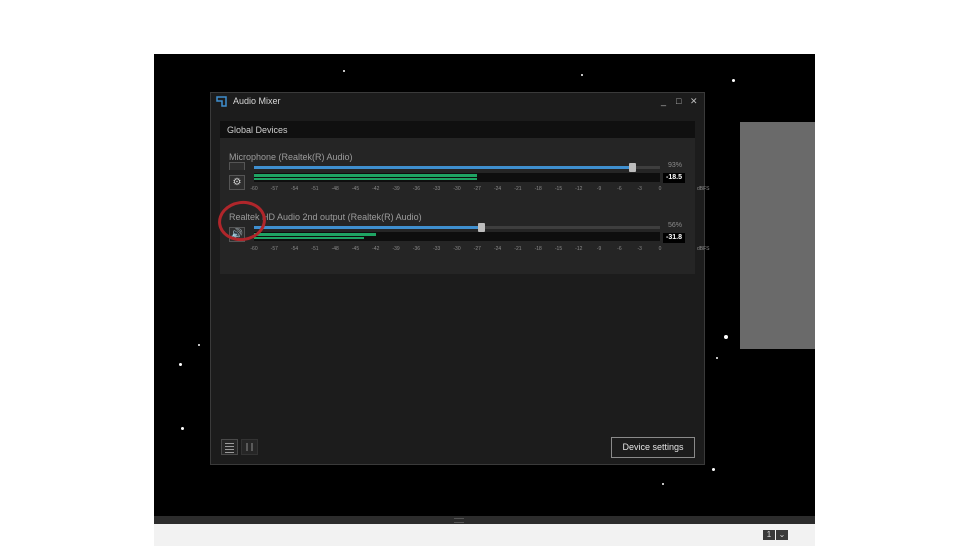 This screenshot has width=970, height=546. Describe the element at coordinates (769, 535) in the screenshot. I see `page-button: 1` at that location.